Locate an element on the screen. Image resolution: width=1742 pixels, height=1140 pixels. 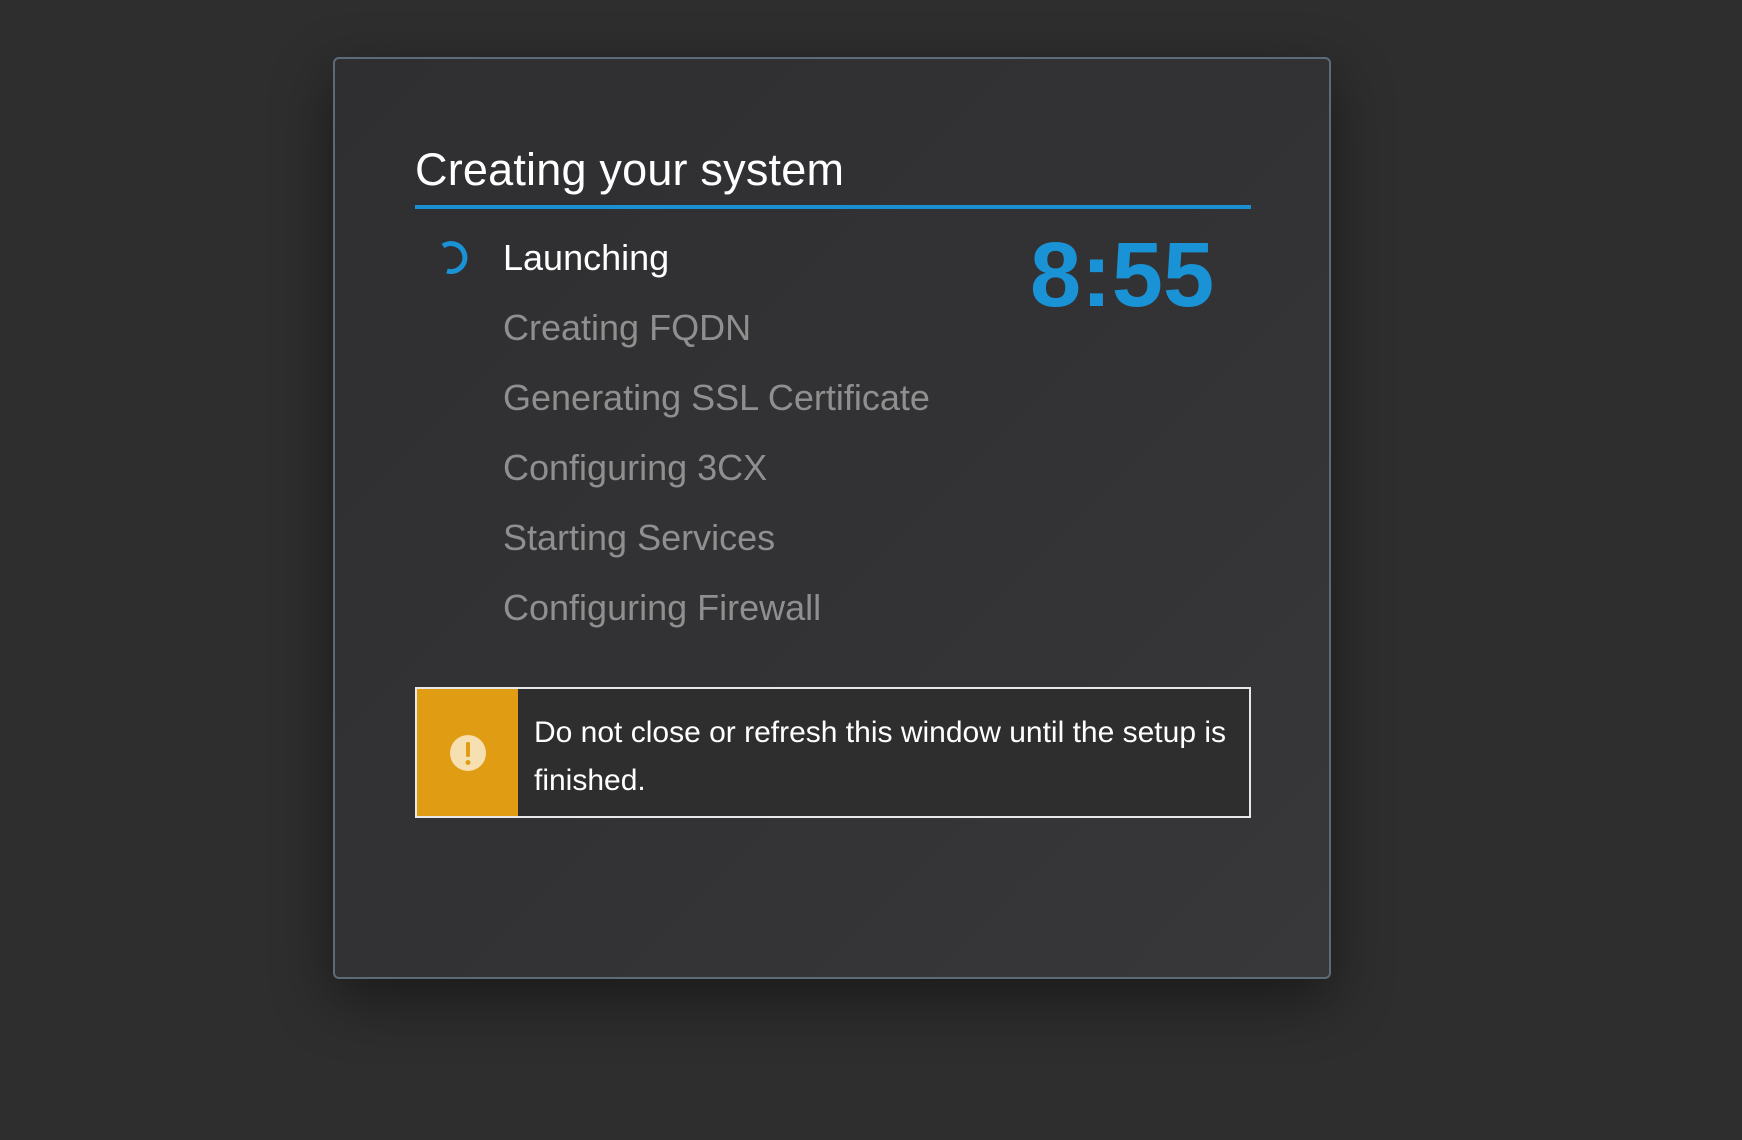
step-configuring-3cx: Configuring 3CX is located at coordinates (715, 479).